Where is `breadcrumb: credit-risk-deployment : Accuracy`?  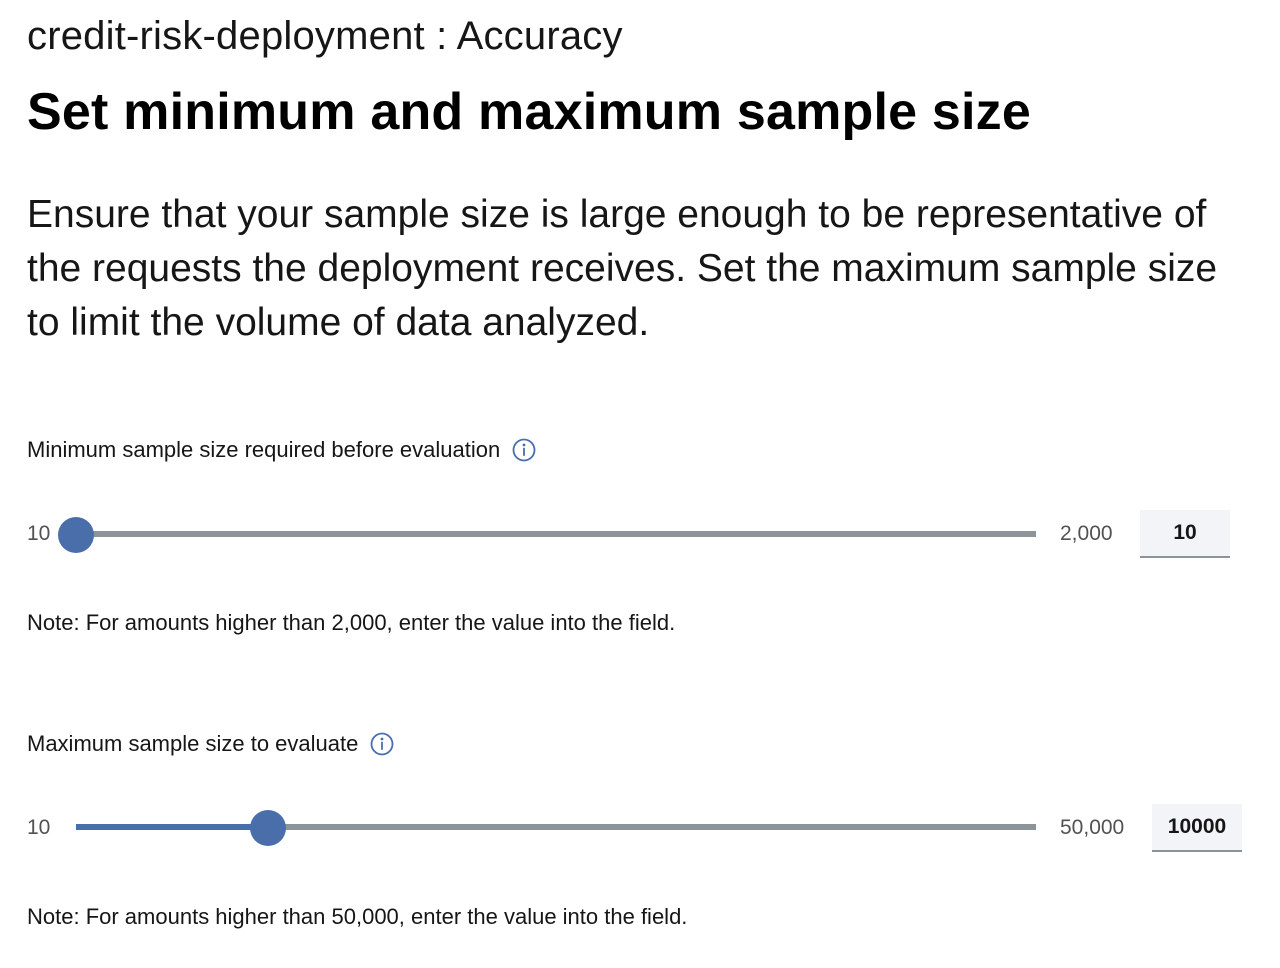
breadcrumb: credit-risk-deployment : Accuracy is located at coordinates (325, 36).